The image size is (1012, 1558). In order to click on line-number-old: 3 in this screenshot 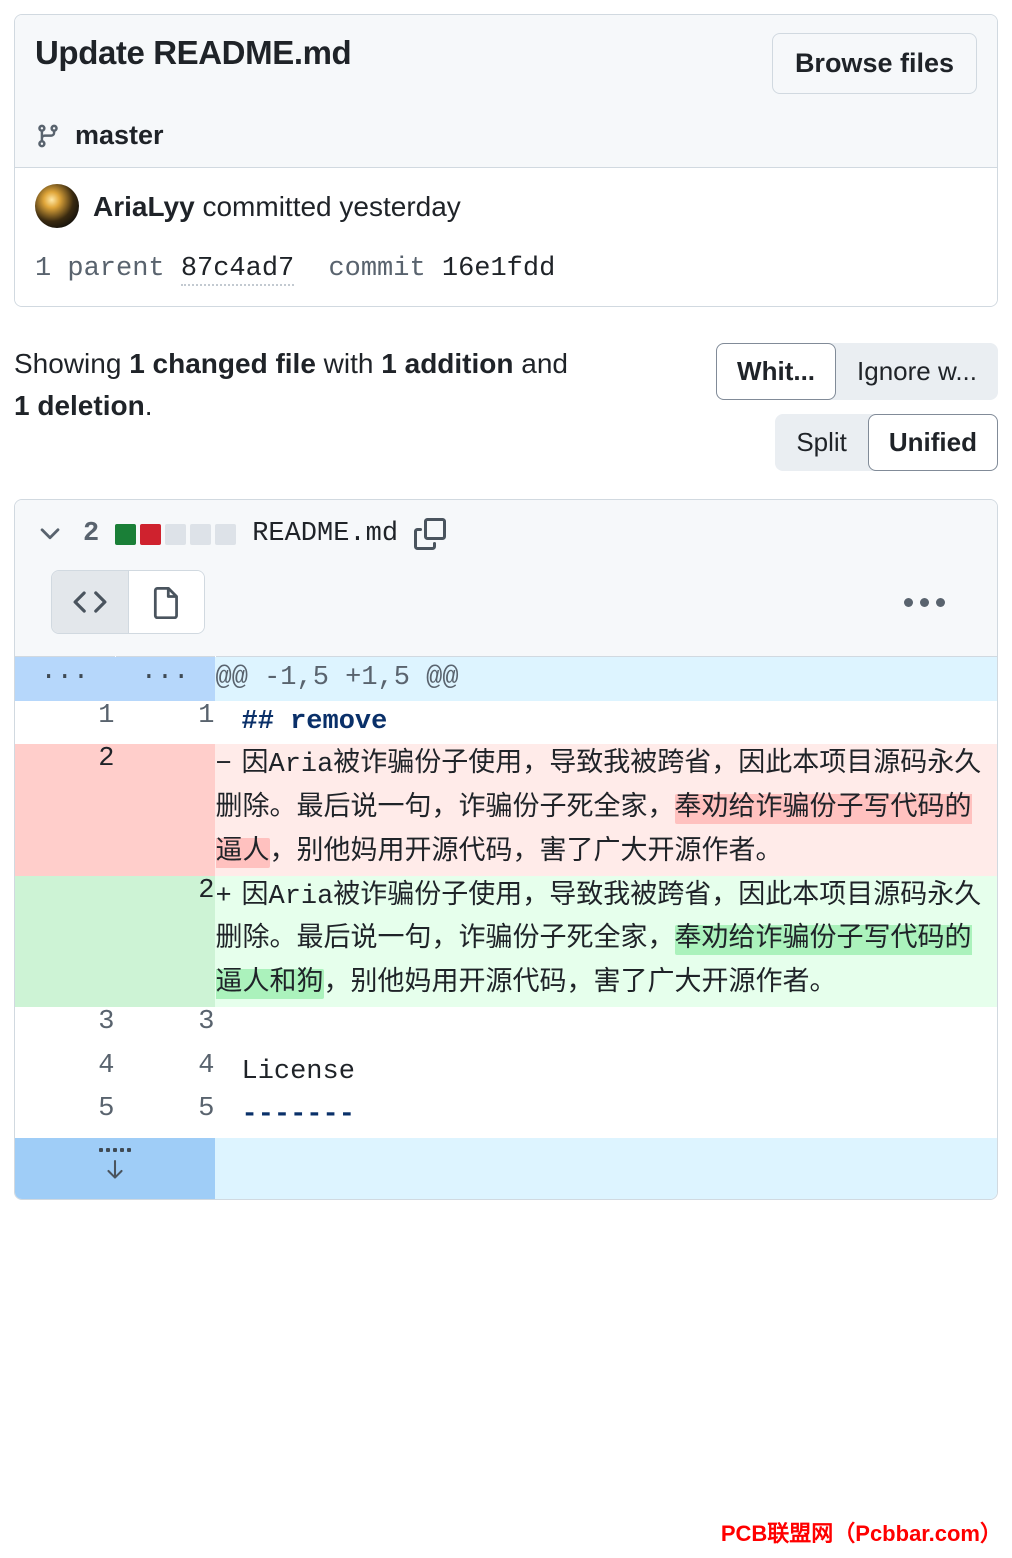, I will do `click(65, 1028)`.